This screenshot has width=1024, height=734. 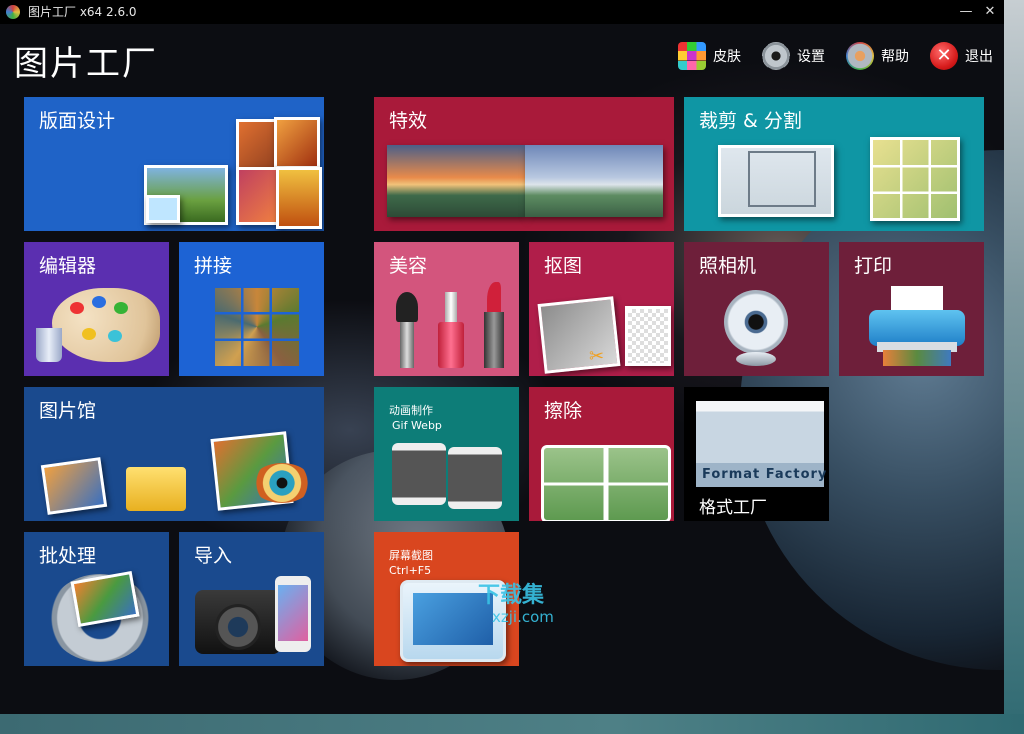 What do you see at coordinates (213, 266) in the screenshot?
I see `tile-label: 拼接` at bounding box center [213, 266].